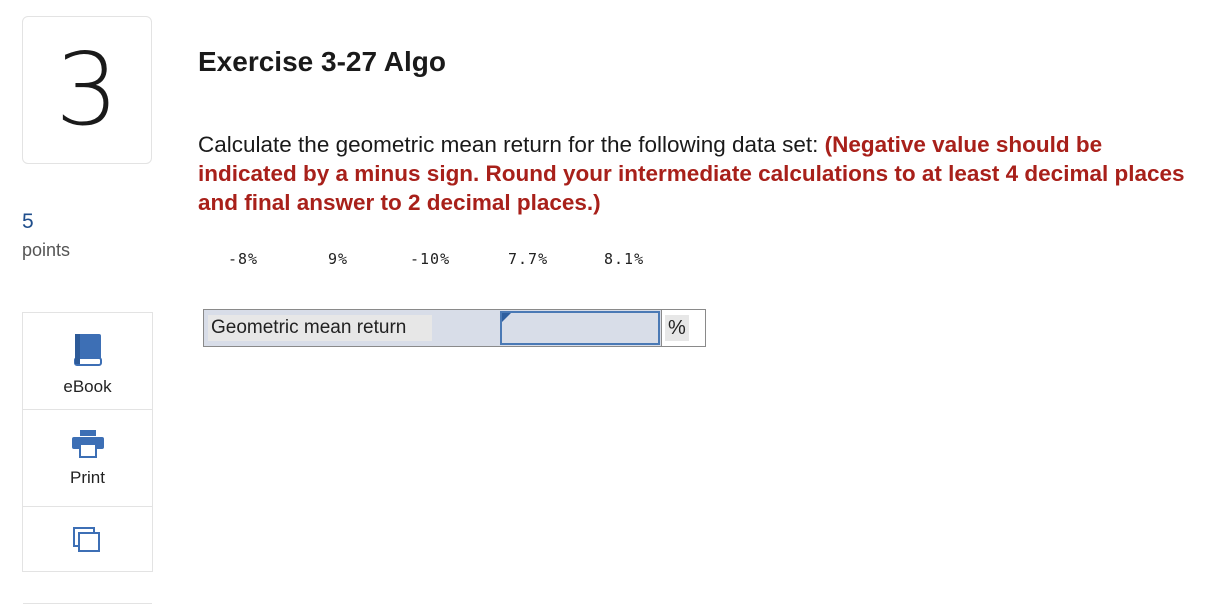  What do you see at coordinates (88, 350) in the screenshot?
I see `book-icon` at bounding box center [88, 350].